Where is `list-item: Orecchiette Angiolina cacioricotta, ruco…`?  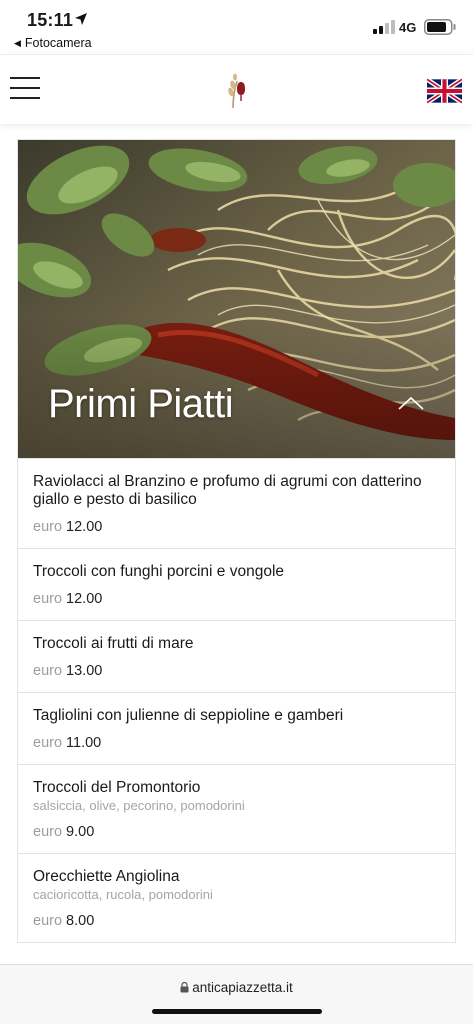 list-item: Orecchiette Angiolina cacioricotta, ruco… is located at coordinates (236, 897).